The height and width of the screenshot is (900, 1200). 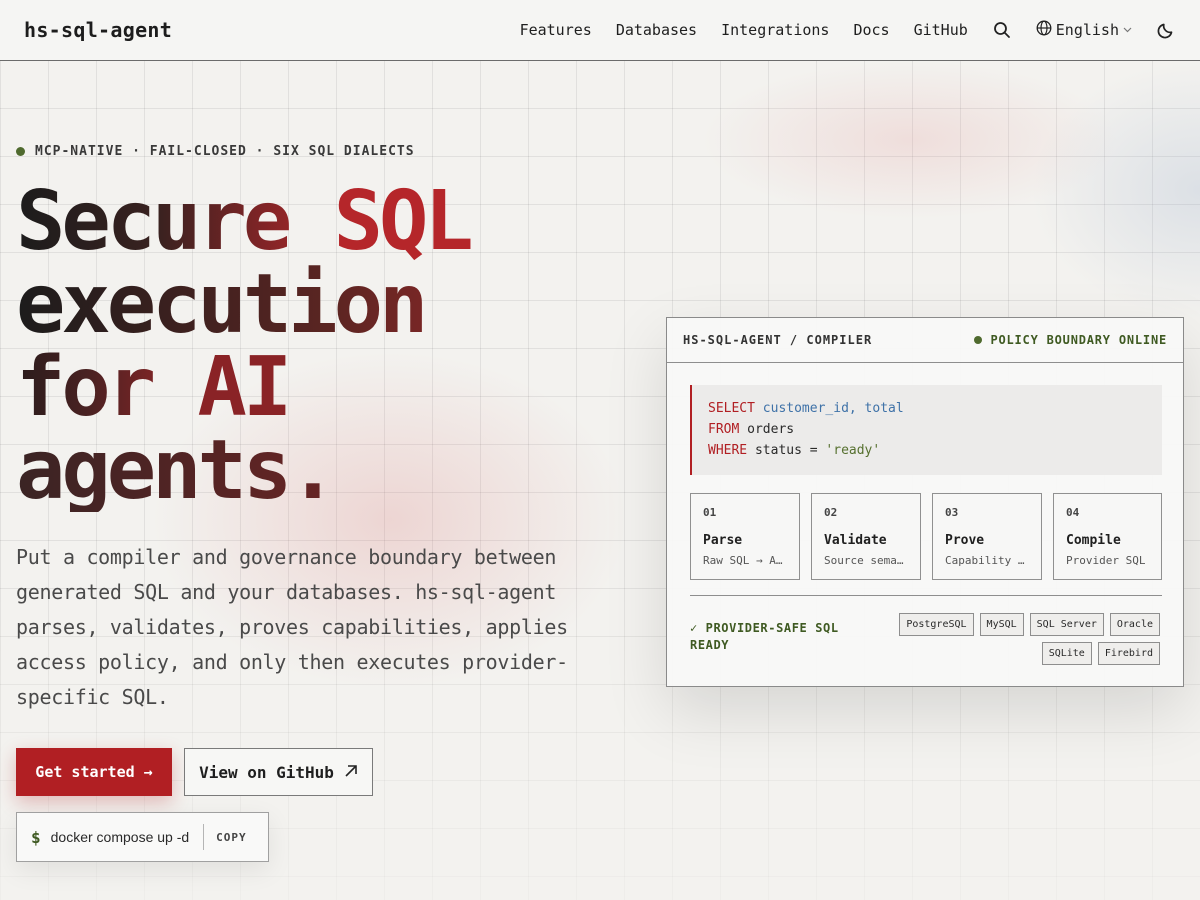 What do you see at coordinates (1078, 340) in the screenshot?
I see `status-text: POLICY BOUNDARY ONLINE` at bounding box center [1078, 340].